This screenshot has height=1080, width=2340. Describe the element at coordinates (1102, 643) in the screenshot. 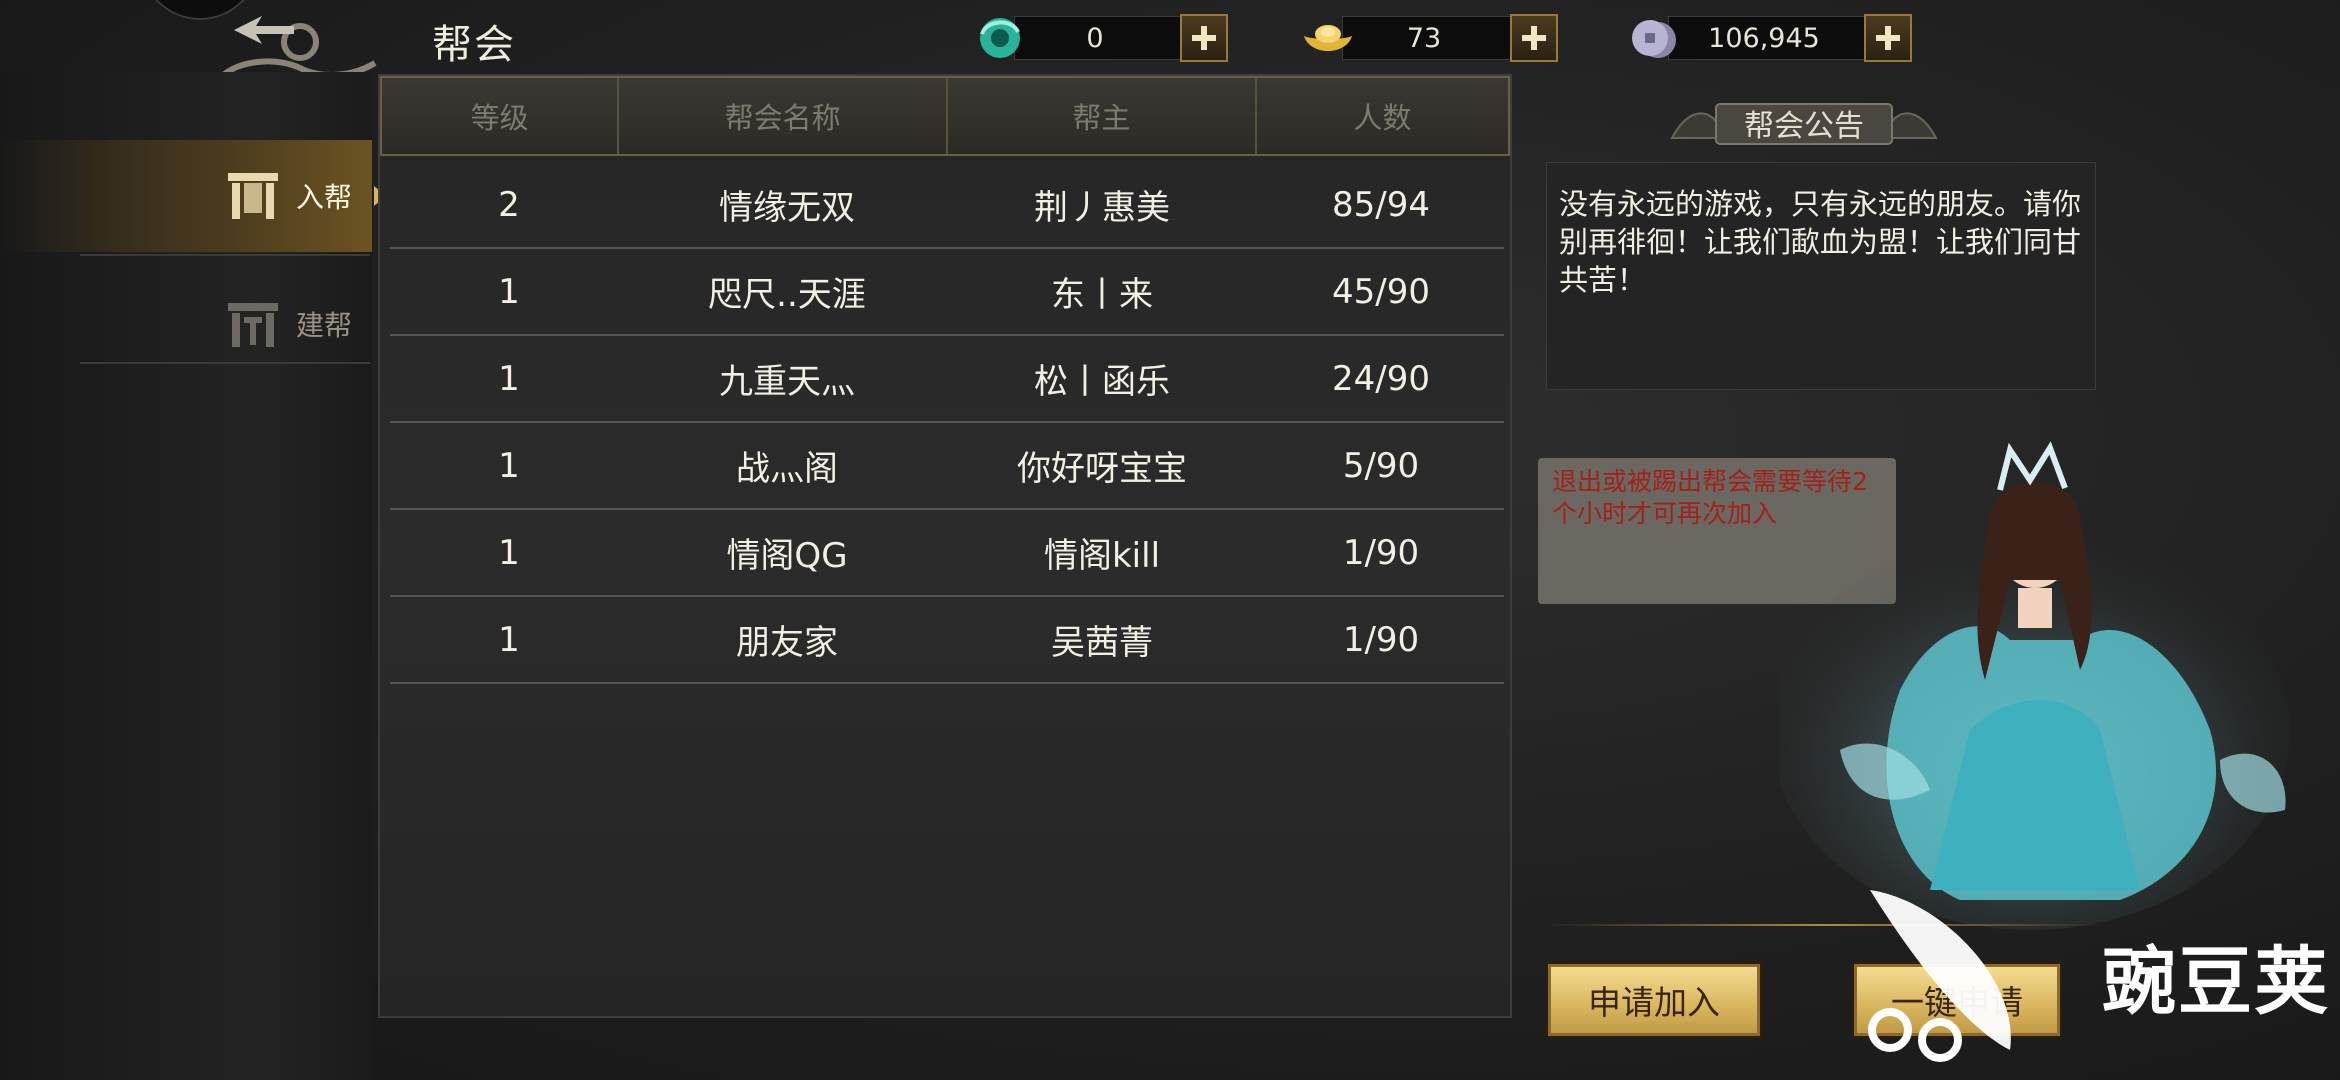

I see `guild-leader: 吴茜菁` at that location.